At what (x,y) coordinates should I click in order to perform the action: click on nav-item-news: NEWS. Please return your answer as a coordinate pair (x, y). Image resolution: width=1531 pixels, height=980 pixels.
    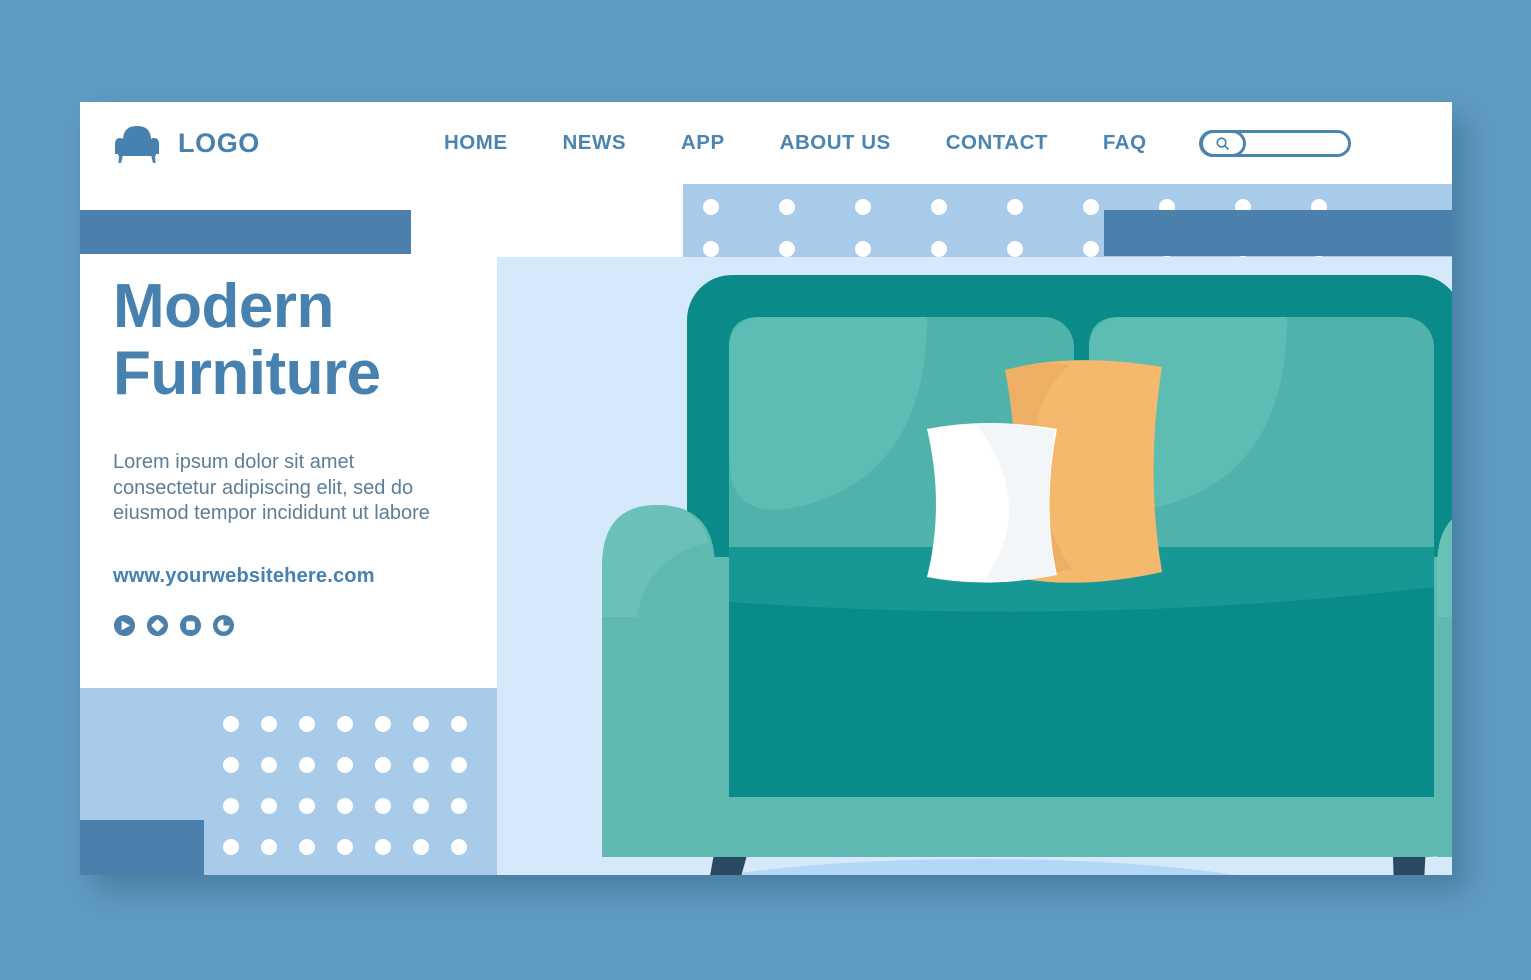
    Looking at the image, I should click on (595, 143).